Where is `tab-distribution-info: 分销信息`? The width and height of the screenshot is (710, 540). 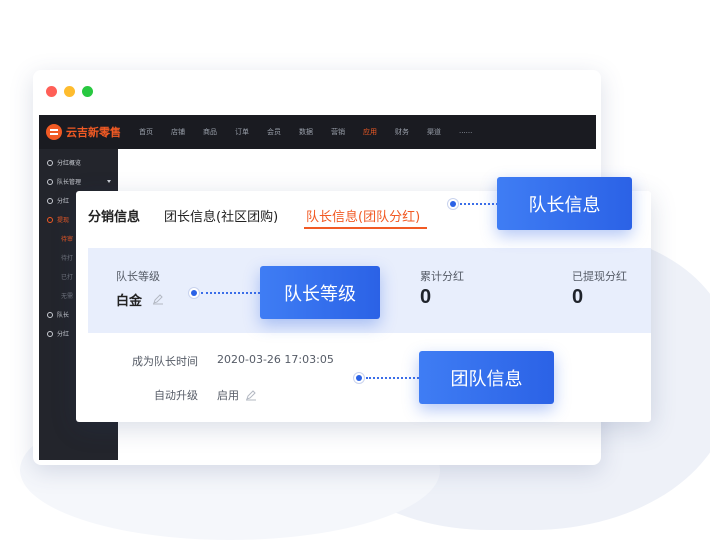 tab-distribution-info: 分销信息 is located at coordinates (114, 215).